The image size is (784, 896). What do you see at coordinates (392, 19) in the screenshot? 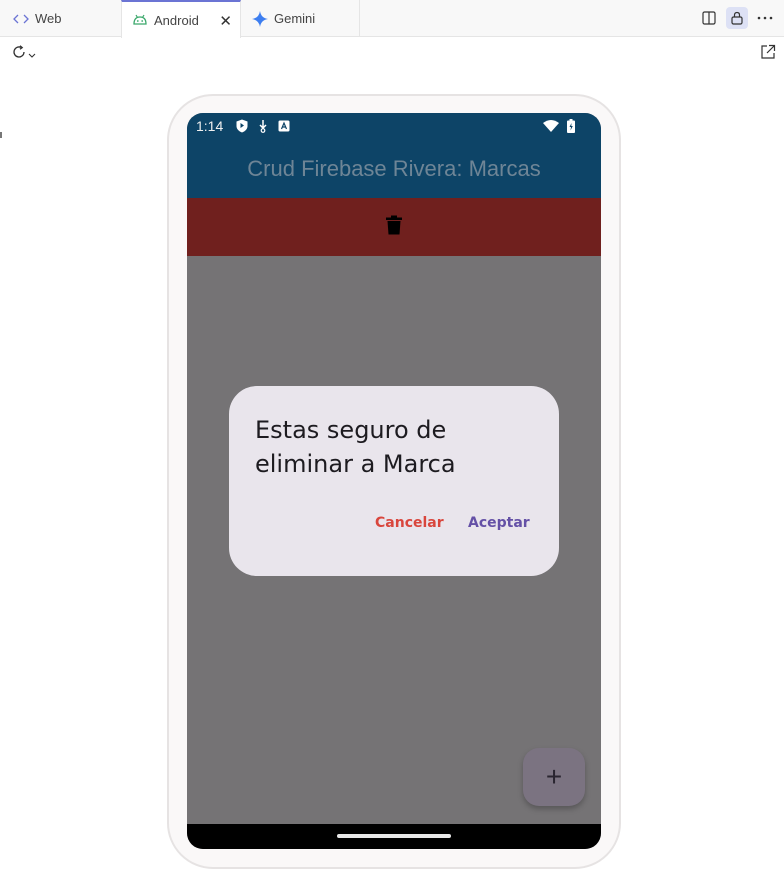
I see `editor-tab-bar: Web Android ✕ Gemini` at bounding box center [392, 19].